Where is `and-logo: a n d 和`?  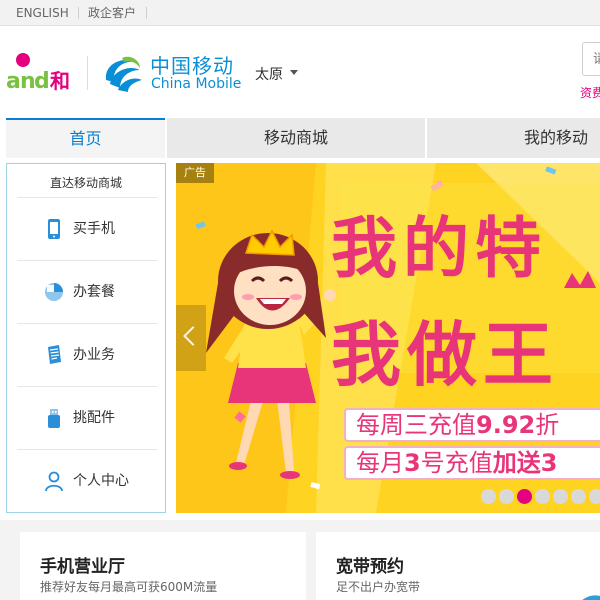
and-logo: a n d 和 is located at coordinates (42, 70).